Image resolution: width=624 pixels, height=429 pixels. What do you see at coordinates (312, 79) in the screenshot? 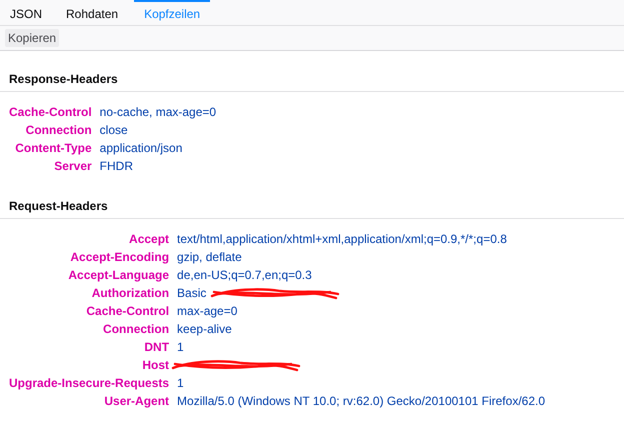
I see `section-heading: Response-Headers` at bounding box center [312, 79].